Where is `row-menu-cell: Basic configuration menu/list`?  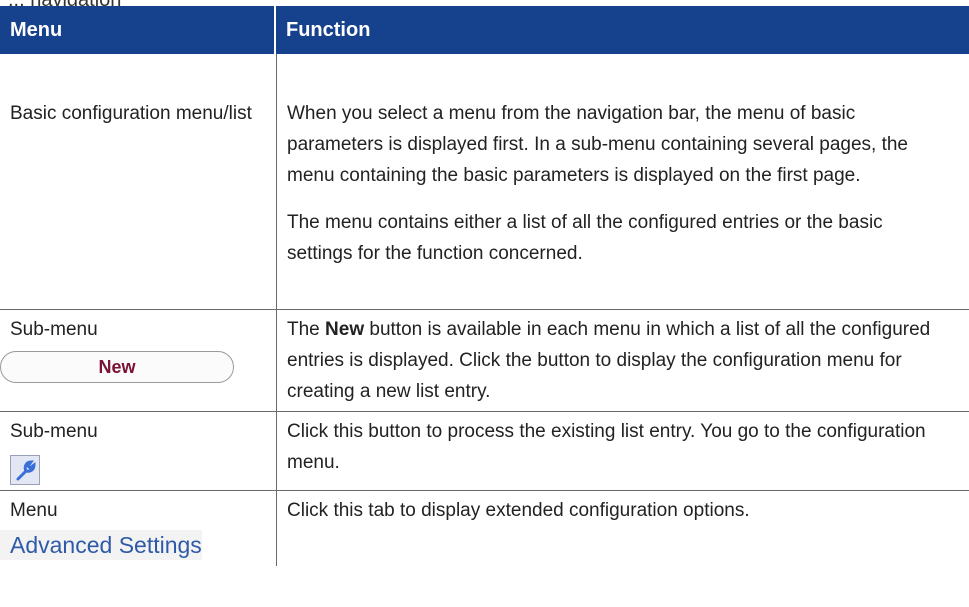
row-menu-cell: Basic configuration menu/list is located at coordinates (131, 113).